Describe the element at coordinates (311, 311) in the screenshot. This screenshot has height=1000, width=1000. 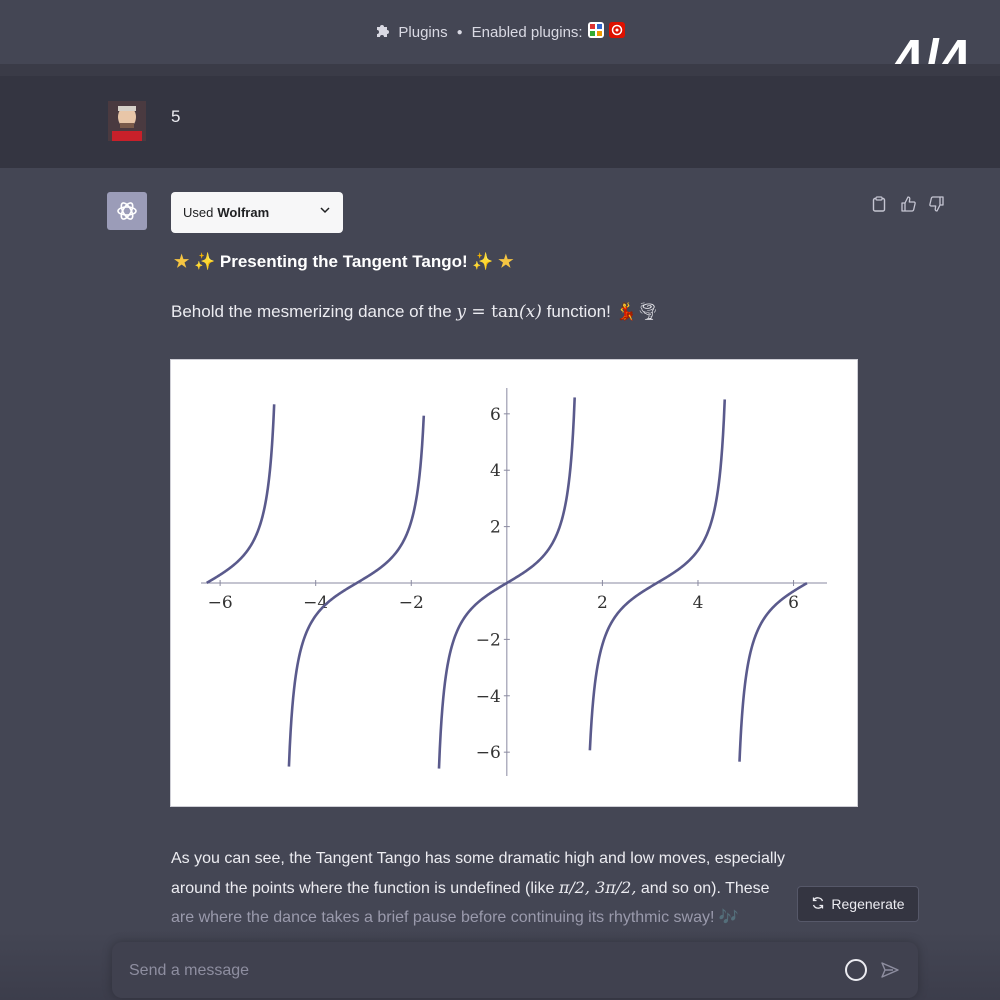
I see `intro-text: Behold the mesmerizing dance of the` at that location.